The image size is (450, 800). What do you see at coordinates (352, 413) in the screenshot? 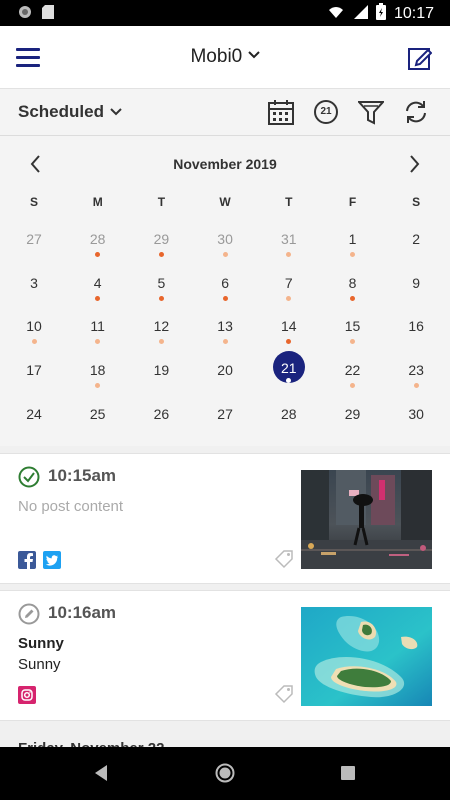
I see `day-number: 29` at bounding box center [352, 413].